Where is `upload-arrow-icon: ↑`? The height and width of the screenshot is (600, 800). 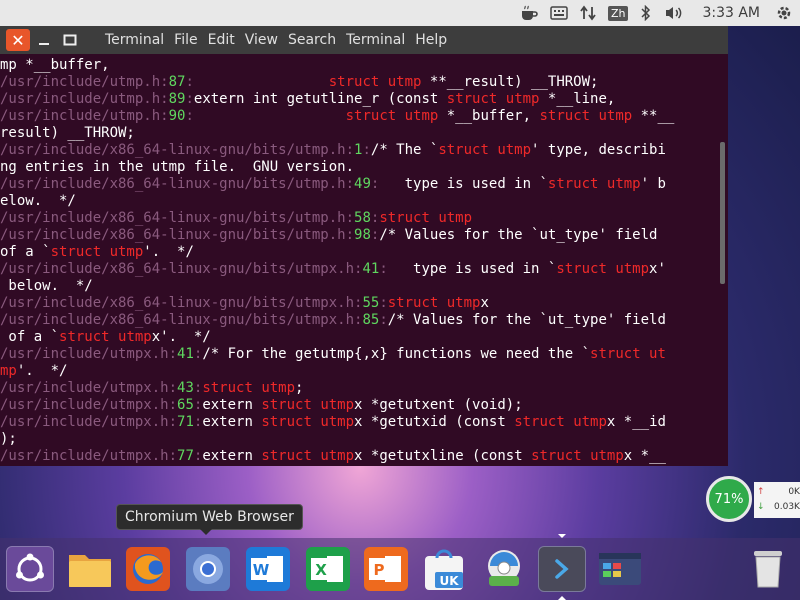 upload-arrow-icon: ↑ is located at coordinates (761, 491).